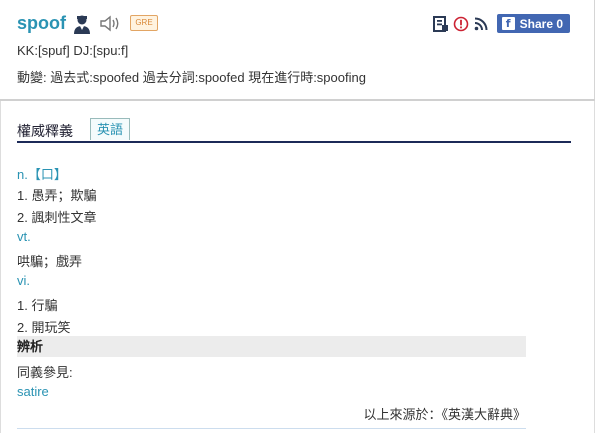  What do you see at coordinates (0, 267) in the screenshot?
I see `left-border` at bounding box center [0, 267].